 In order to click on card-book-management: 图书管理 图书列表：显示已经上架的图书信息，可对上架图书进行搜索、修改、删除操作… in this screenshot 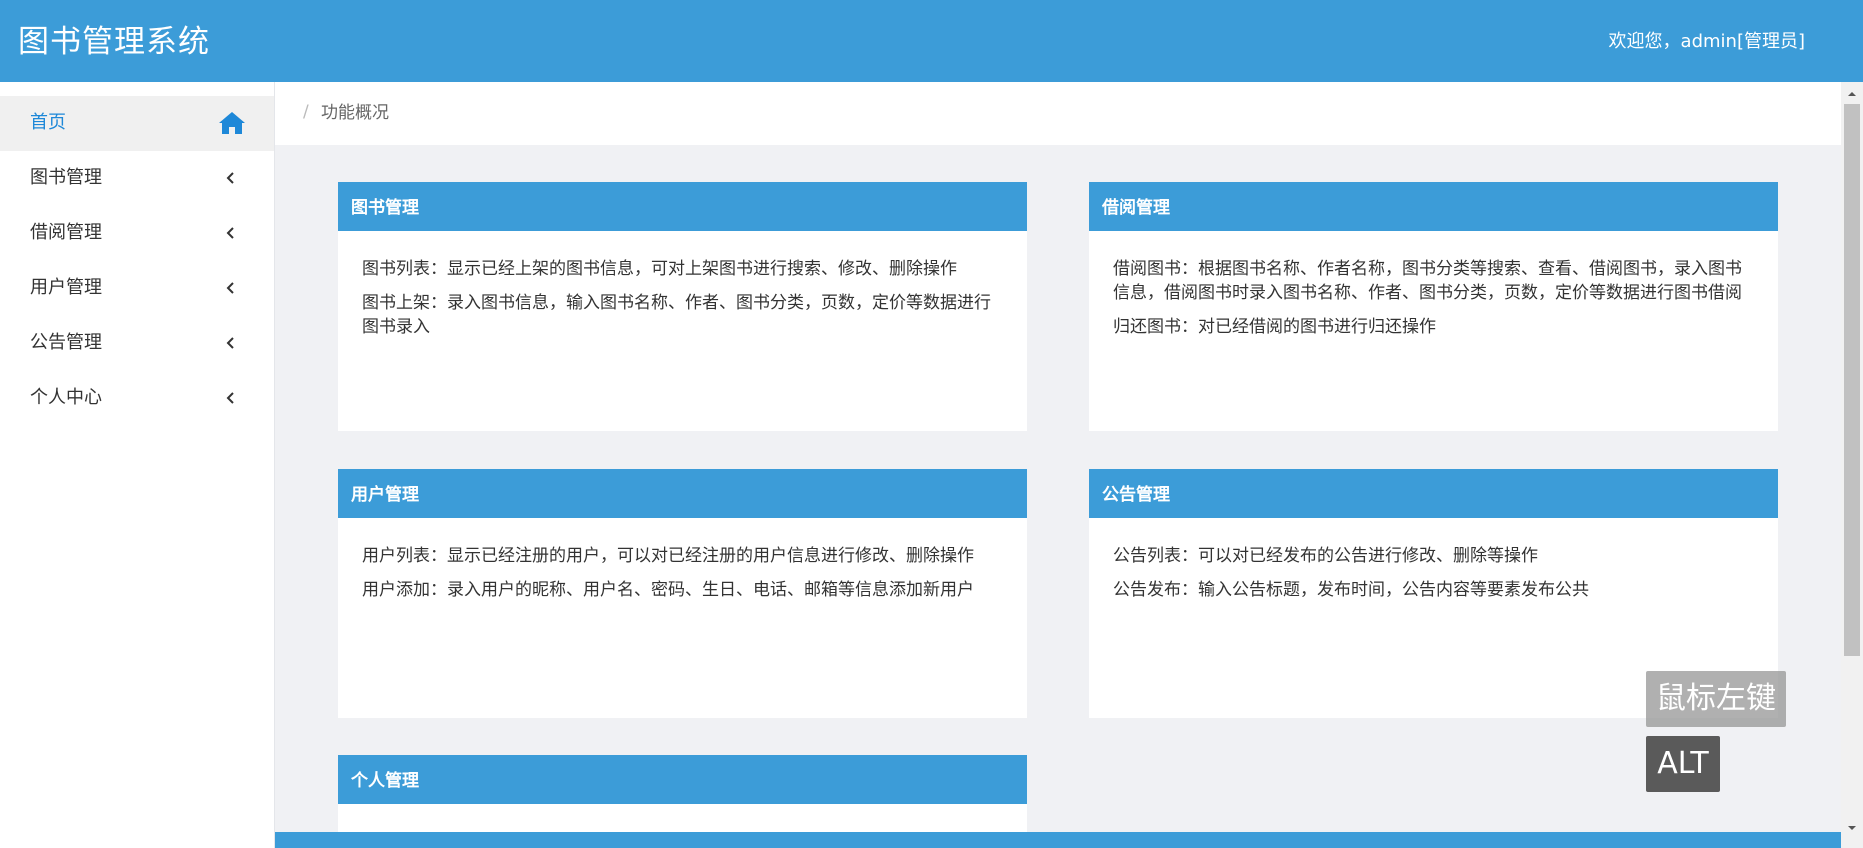, I will do `click(682, 306)`.